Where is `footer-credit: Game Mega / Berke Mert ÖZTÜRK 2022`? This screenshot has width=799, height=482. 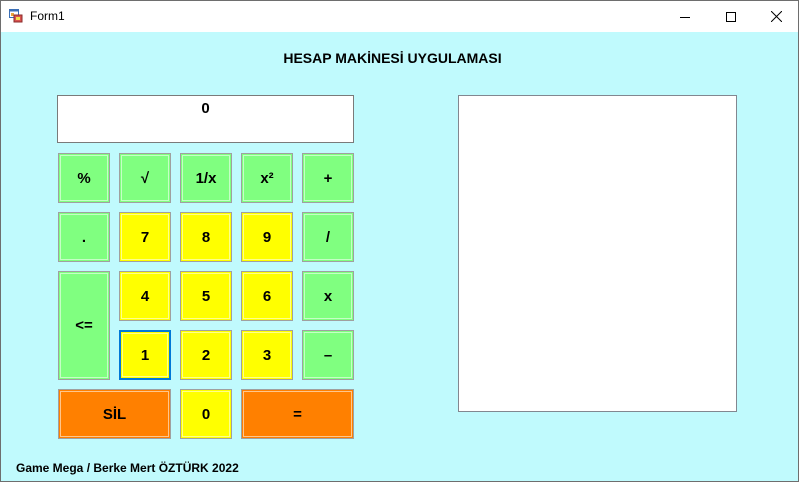 footer-credit: Game Mega / Berke Mert ÖZTÜRK 2022 is located at coordinates (127, 468).